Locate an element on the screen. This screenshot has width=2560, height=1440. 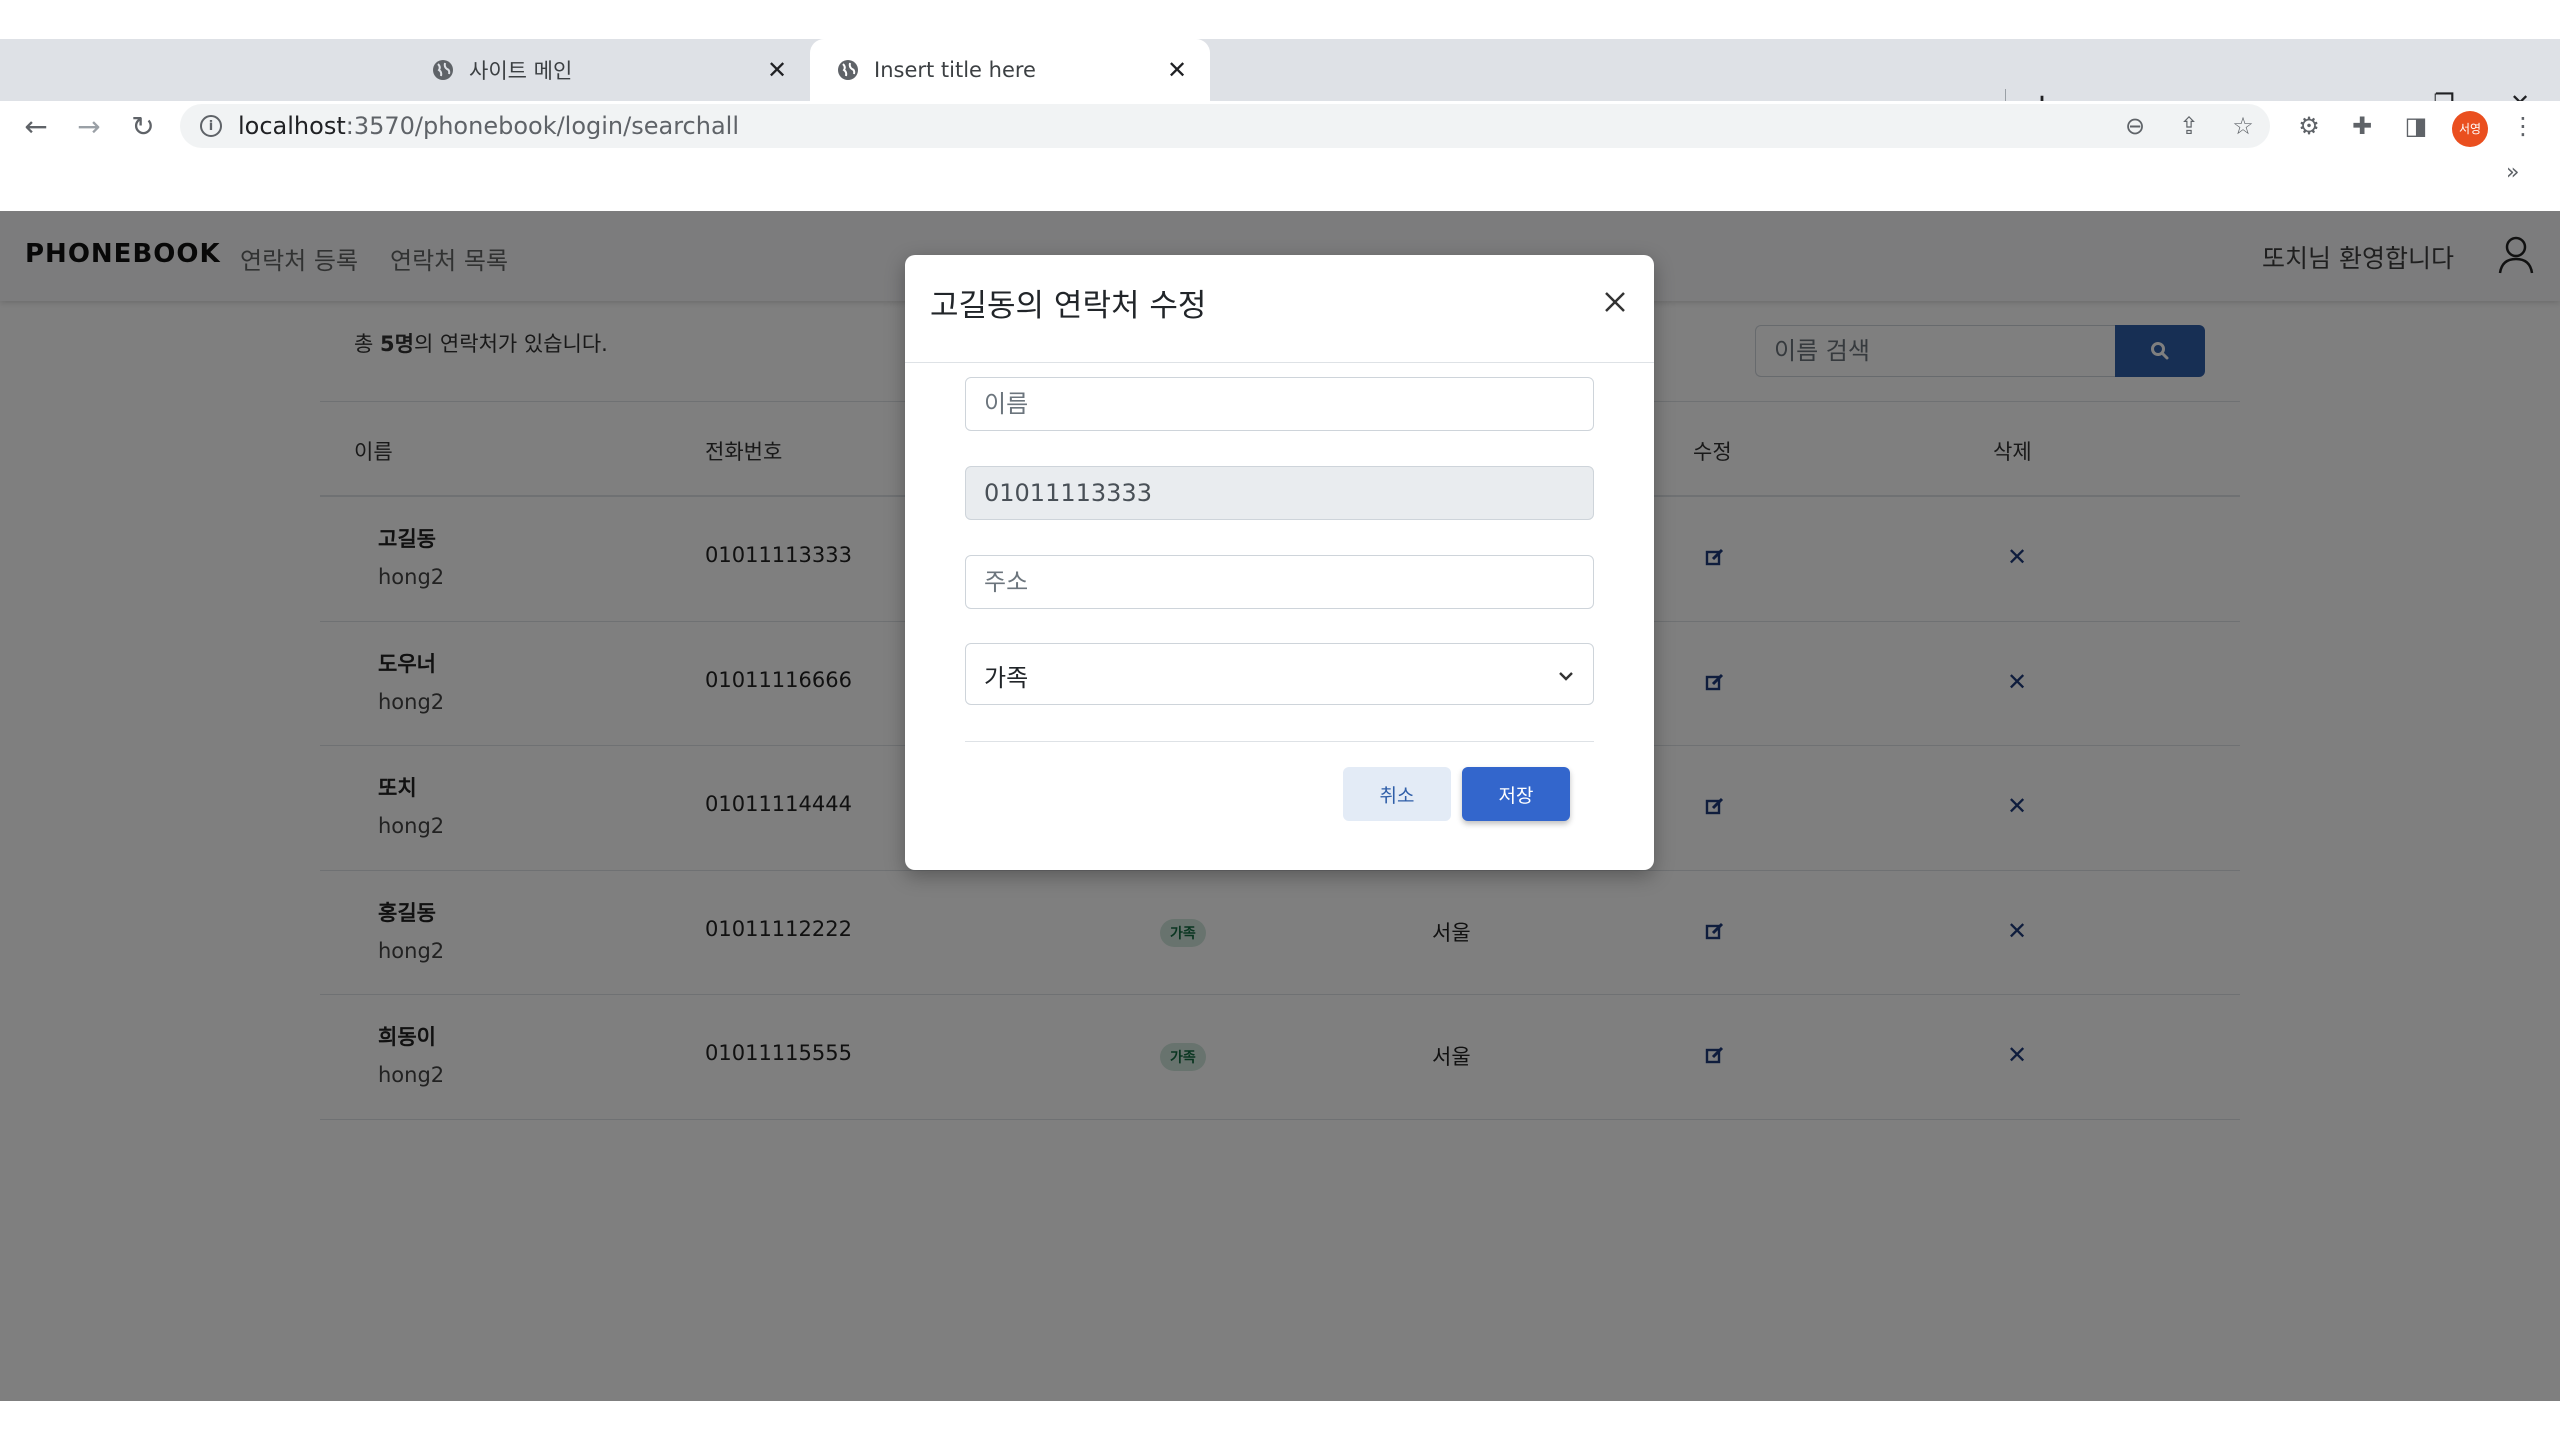
share-icon: ⇪ is located at coordinates (2189, 126).